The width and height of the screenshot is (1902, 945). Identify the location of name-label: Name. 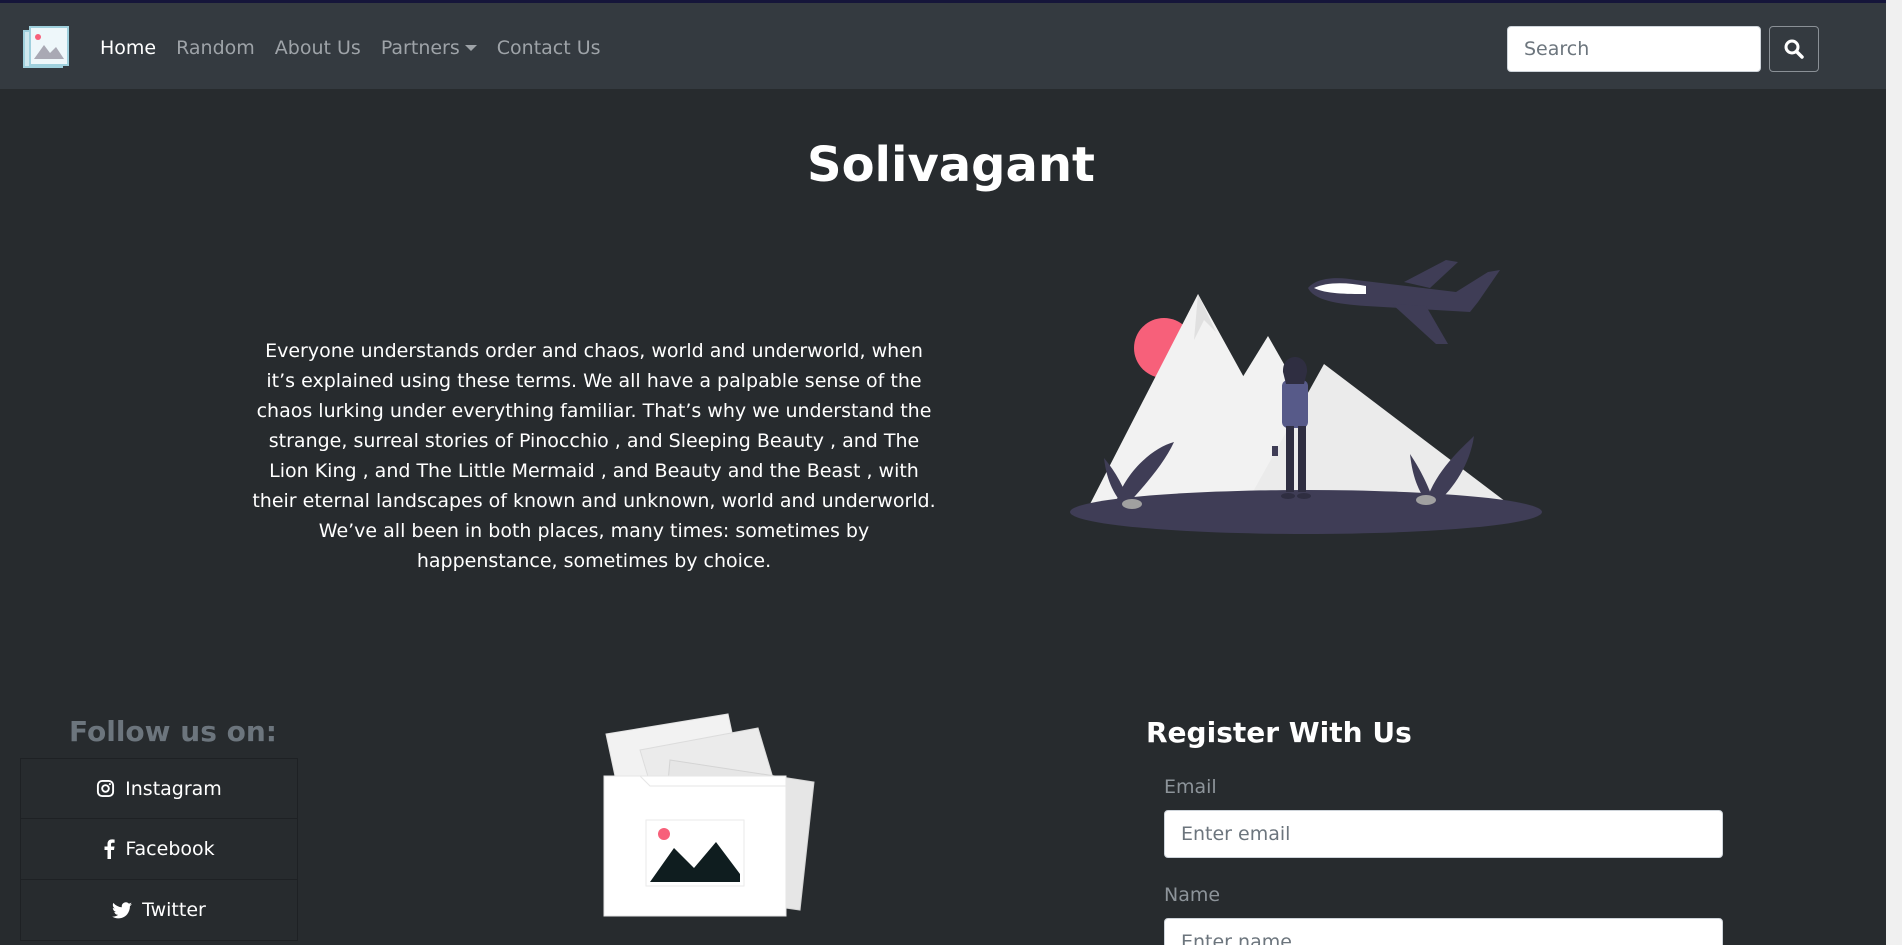
(1192, 895).